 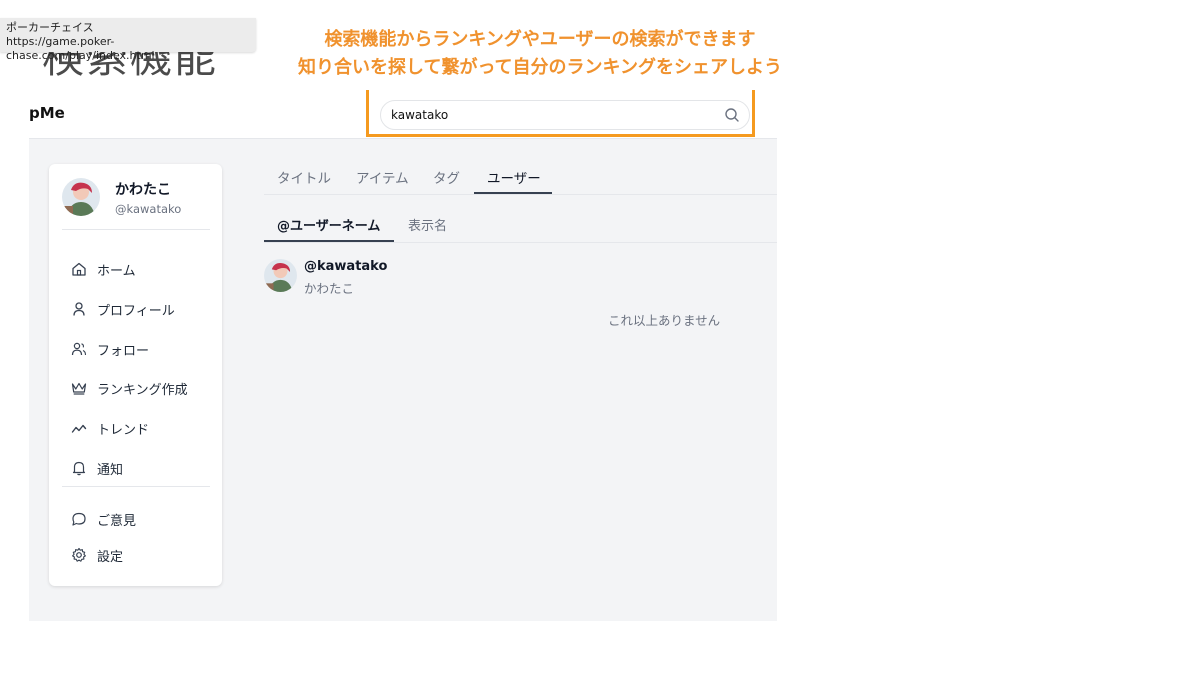 I want to click on sidebar-item-label: ご意見, so click(x=117, y=521).